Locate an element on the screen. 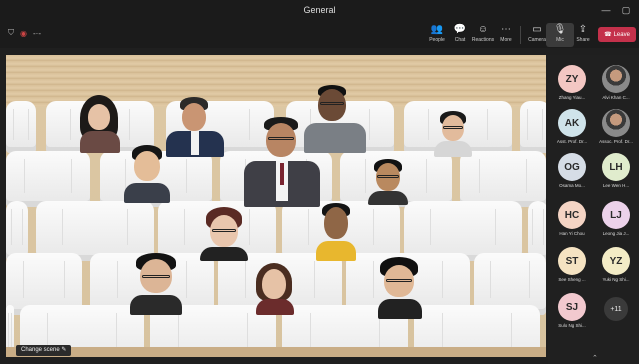  toolbar-divider is located at coordinates (520, 35).